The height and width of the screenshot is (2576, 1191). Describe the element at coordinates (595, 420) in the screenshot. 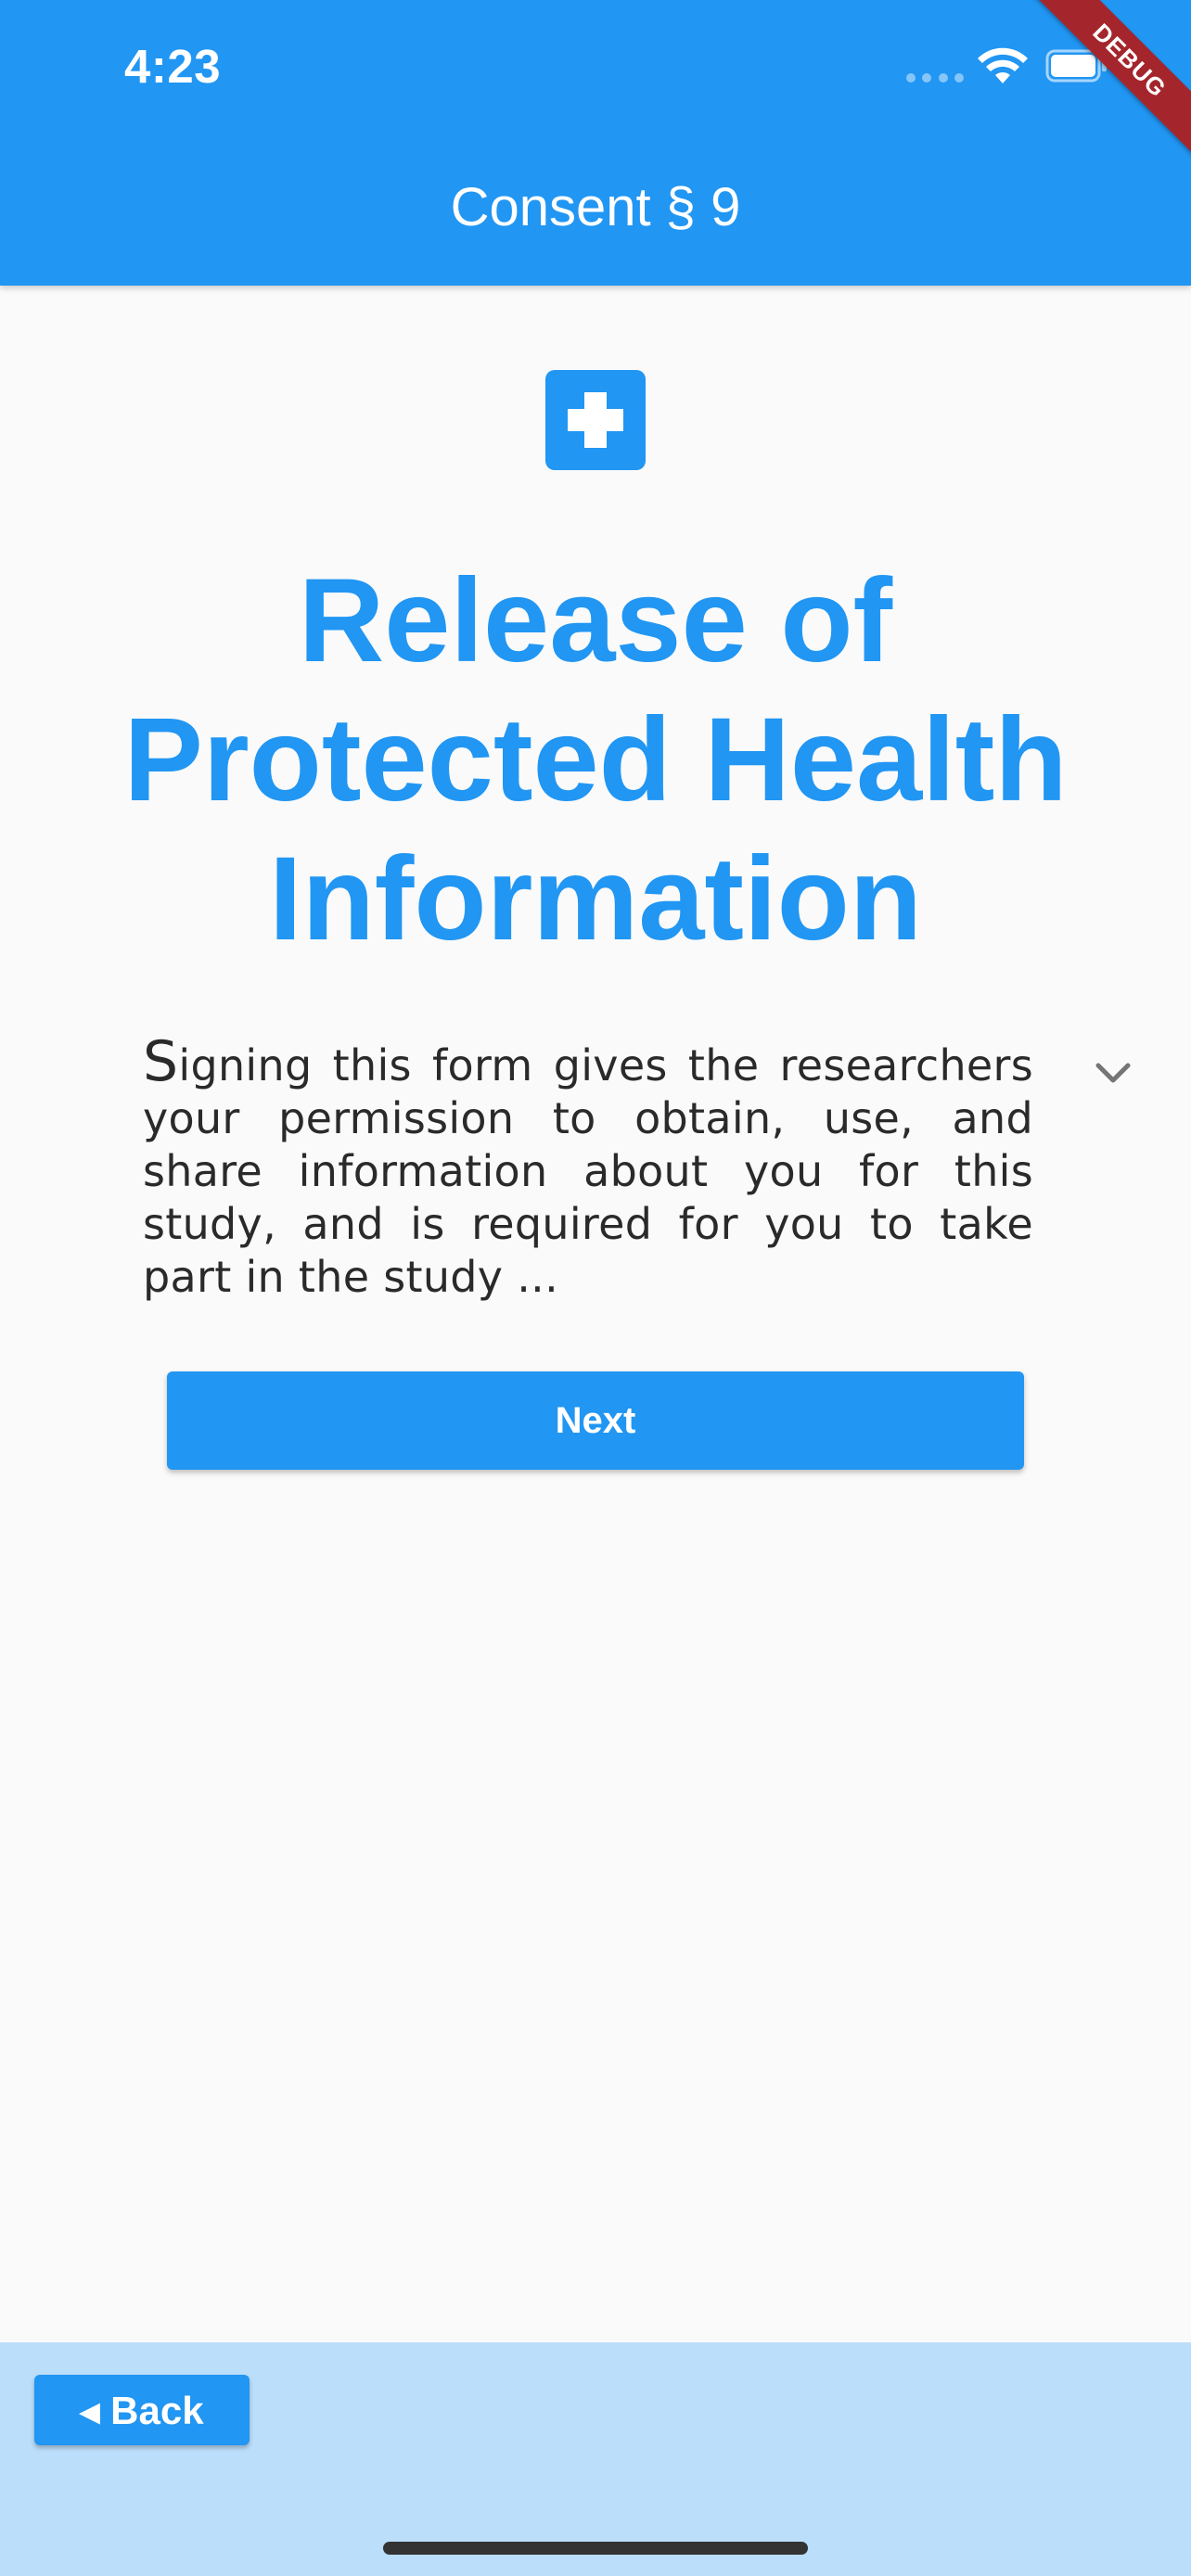

I see `medical-cross-icon` at that location.